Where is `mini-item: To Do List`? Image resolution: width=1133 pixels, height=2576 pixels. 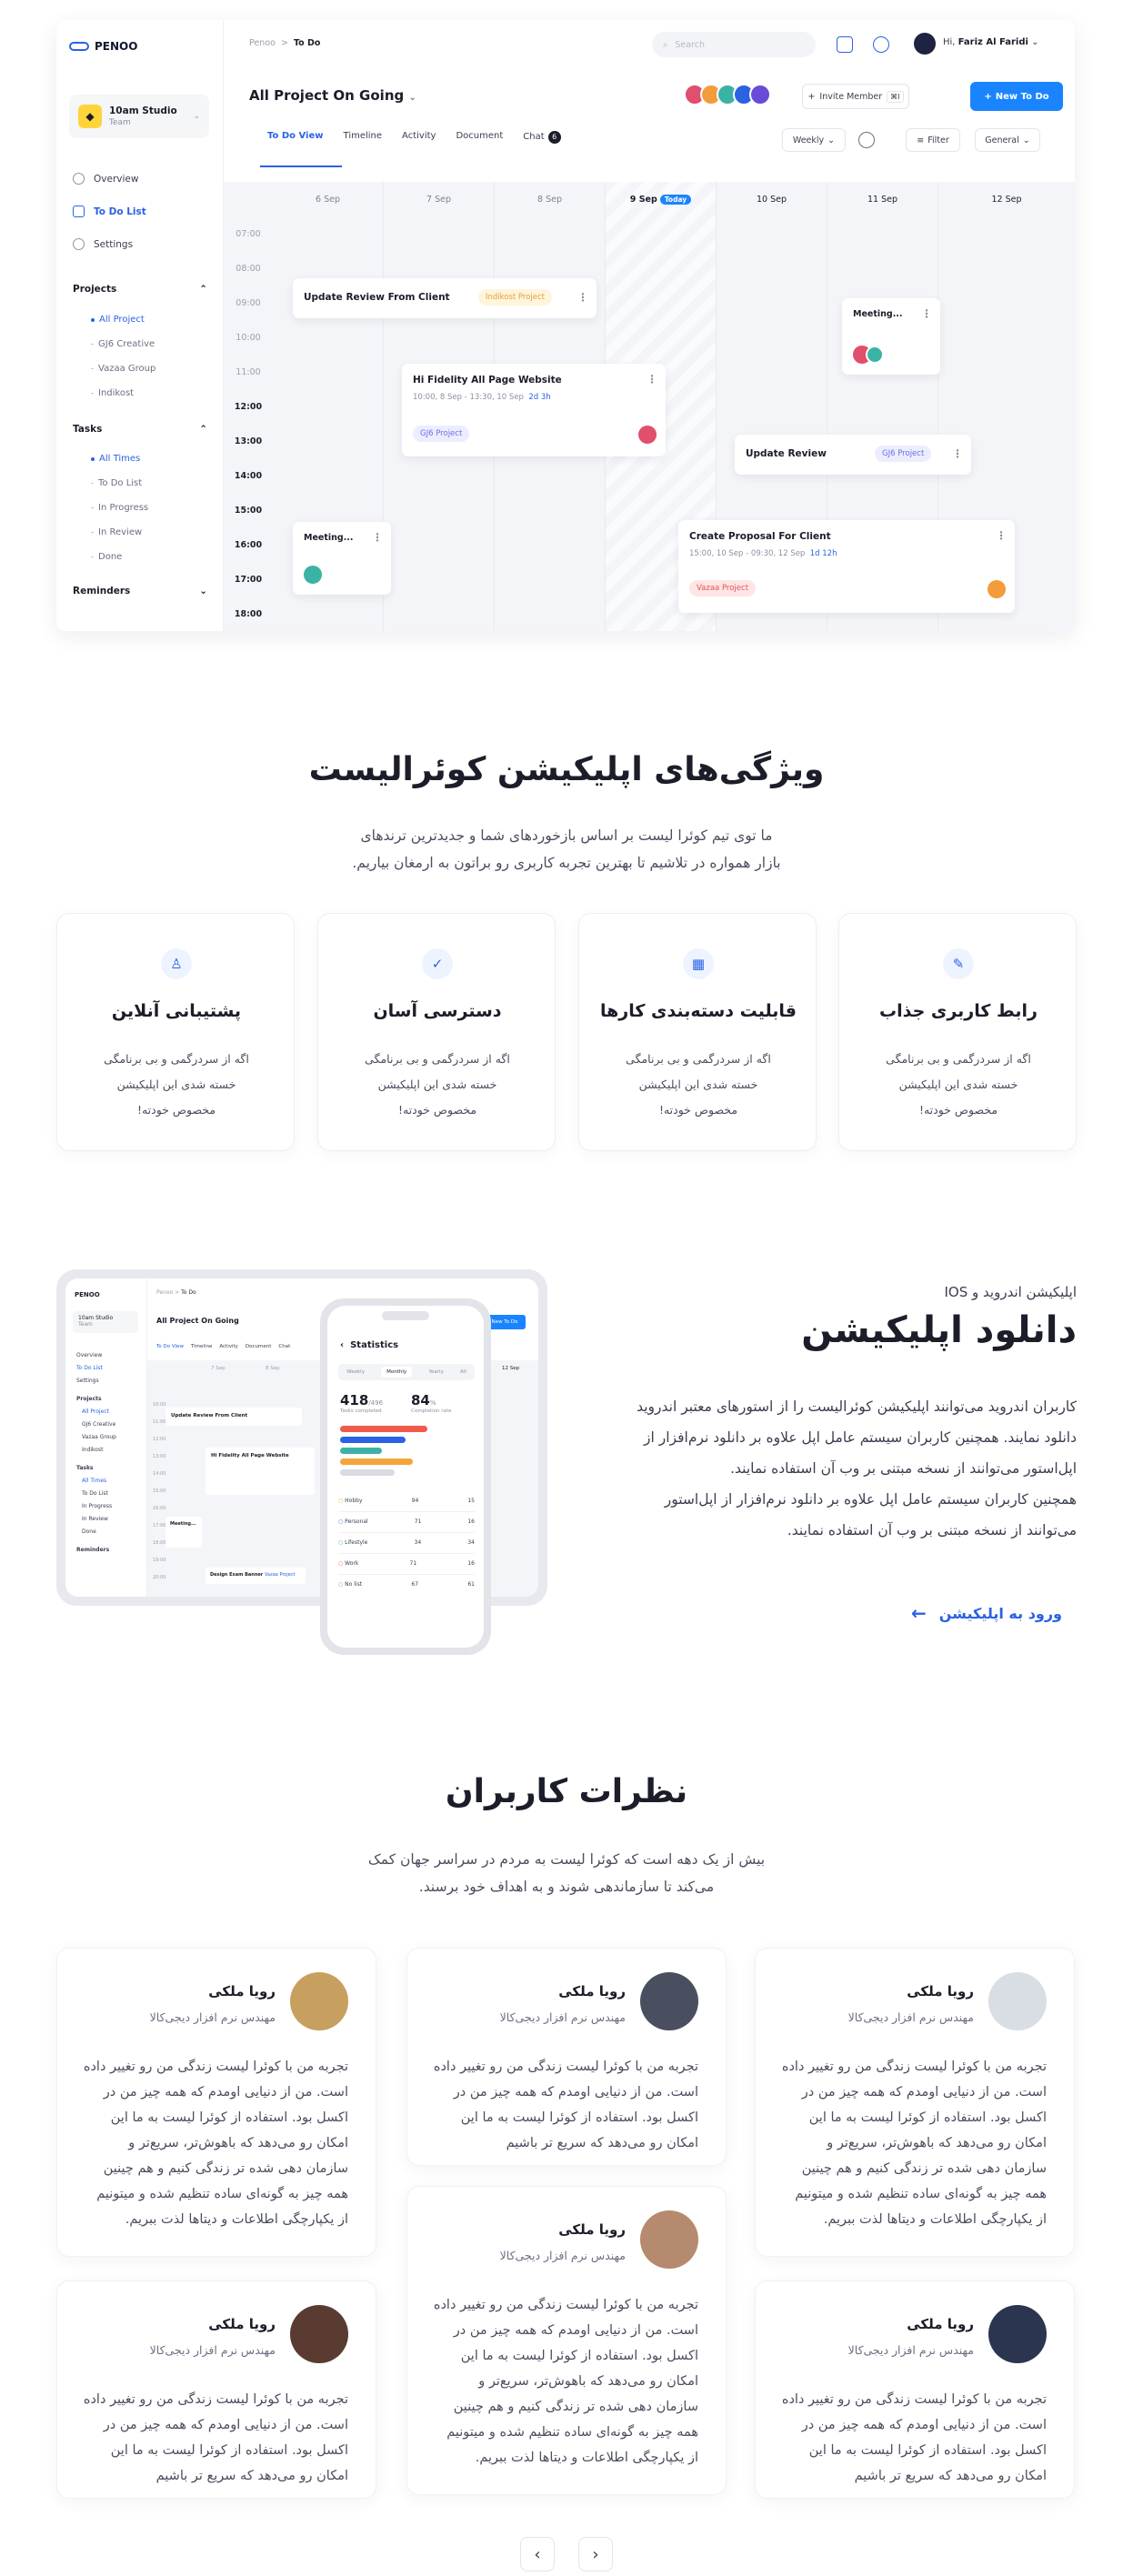
mini-item: To Do List is located at coordinates (95, 1494).